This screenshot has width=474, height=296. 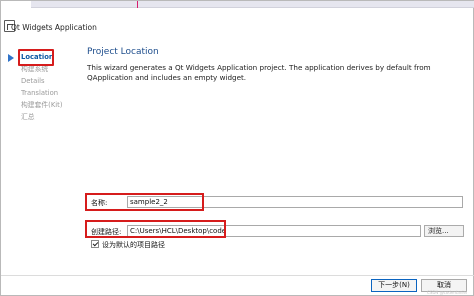 What do you see at coordinates (447, 292) in the screenshot?
I see `watermark: CSDN @coderdaniel` at bounding box center [447, 292].